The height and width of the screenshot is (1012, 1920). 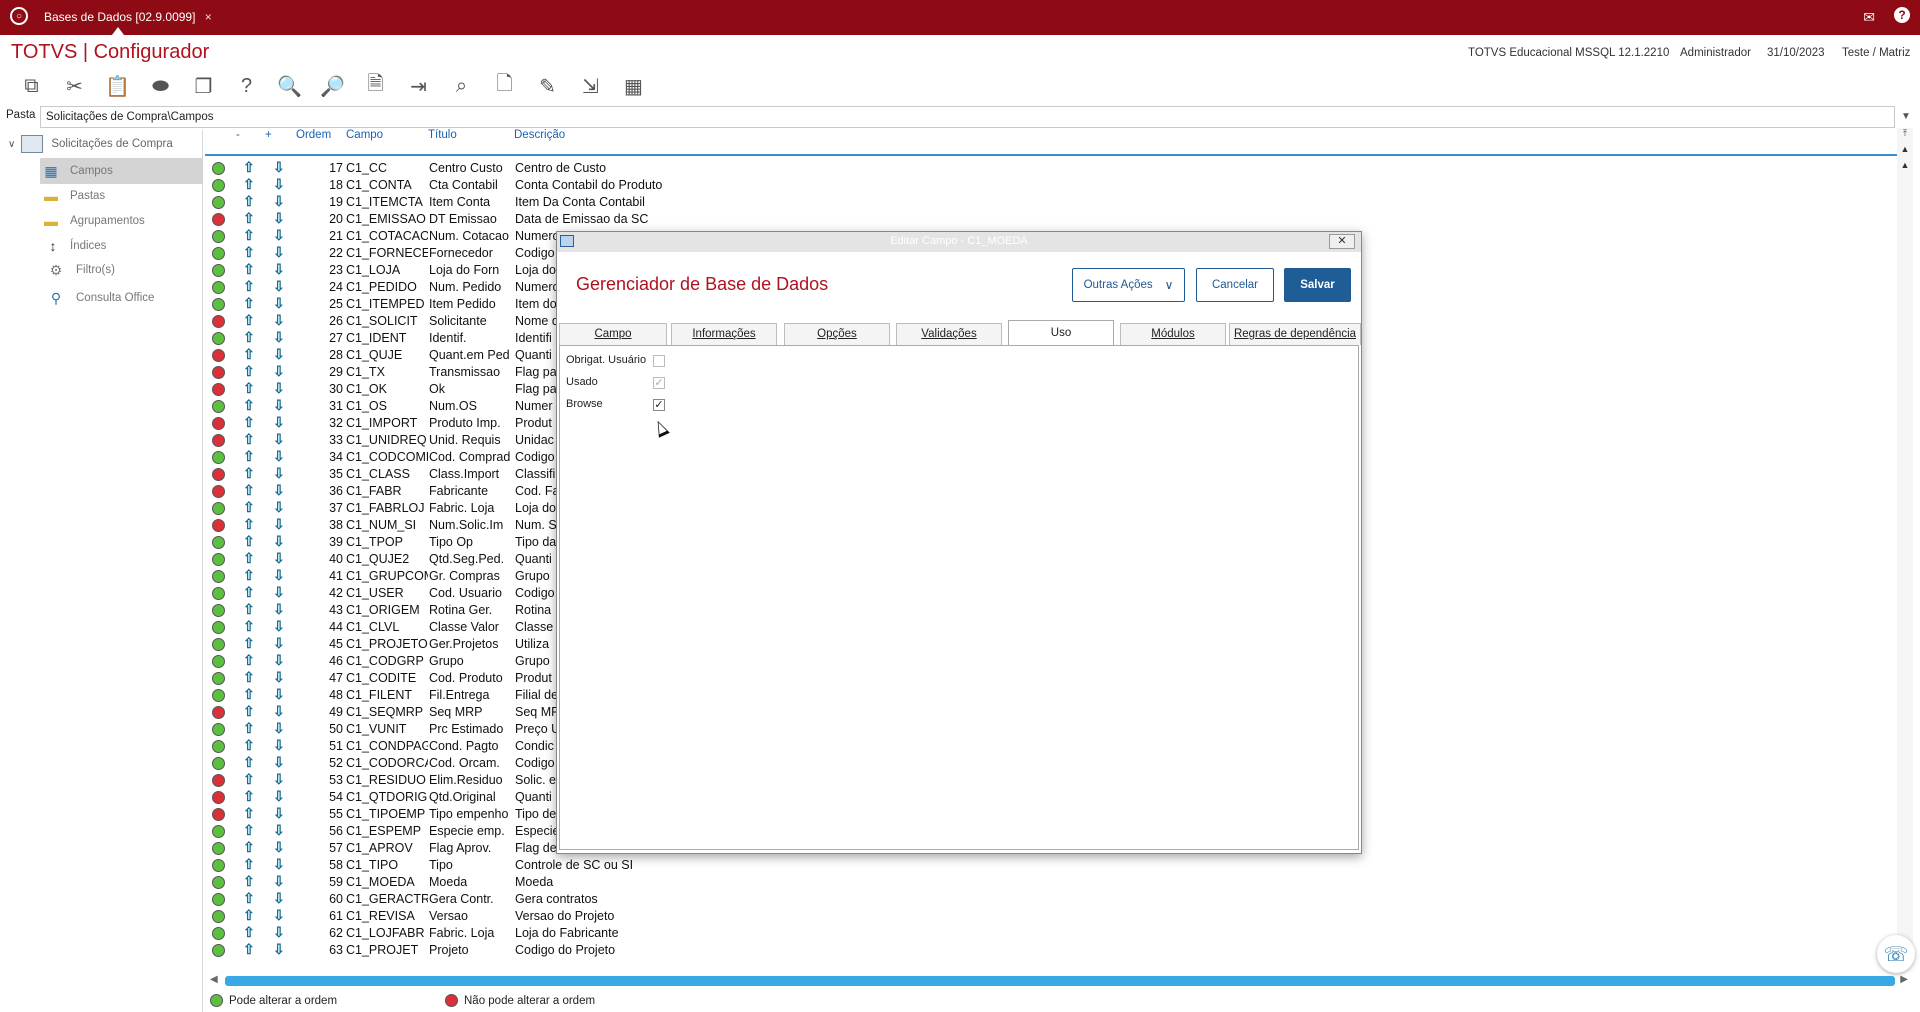 What do you see at coordinates (289, 86) in the screenshot?
I see `search-icon: 🔍` at bounding box center [289, 86].